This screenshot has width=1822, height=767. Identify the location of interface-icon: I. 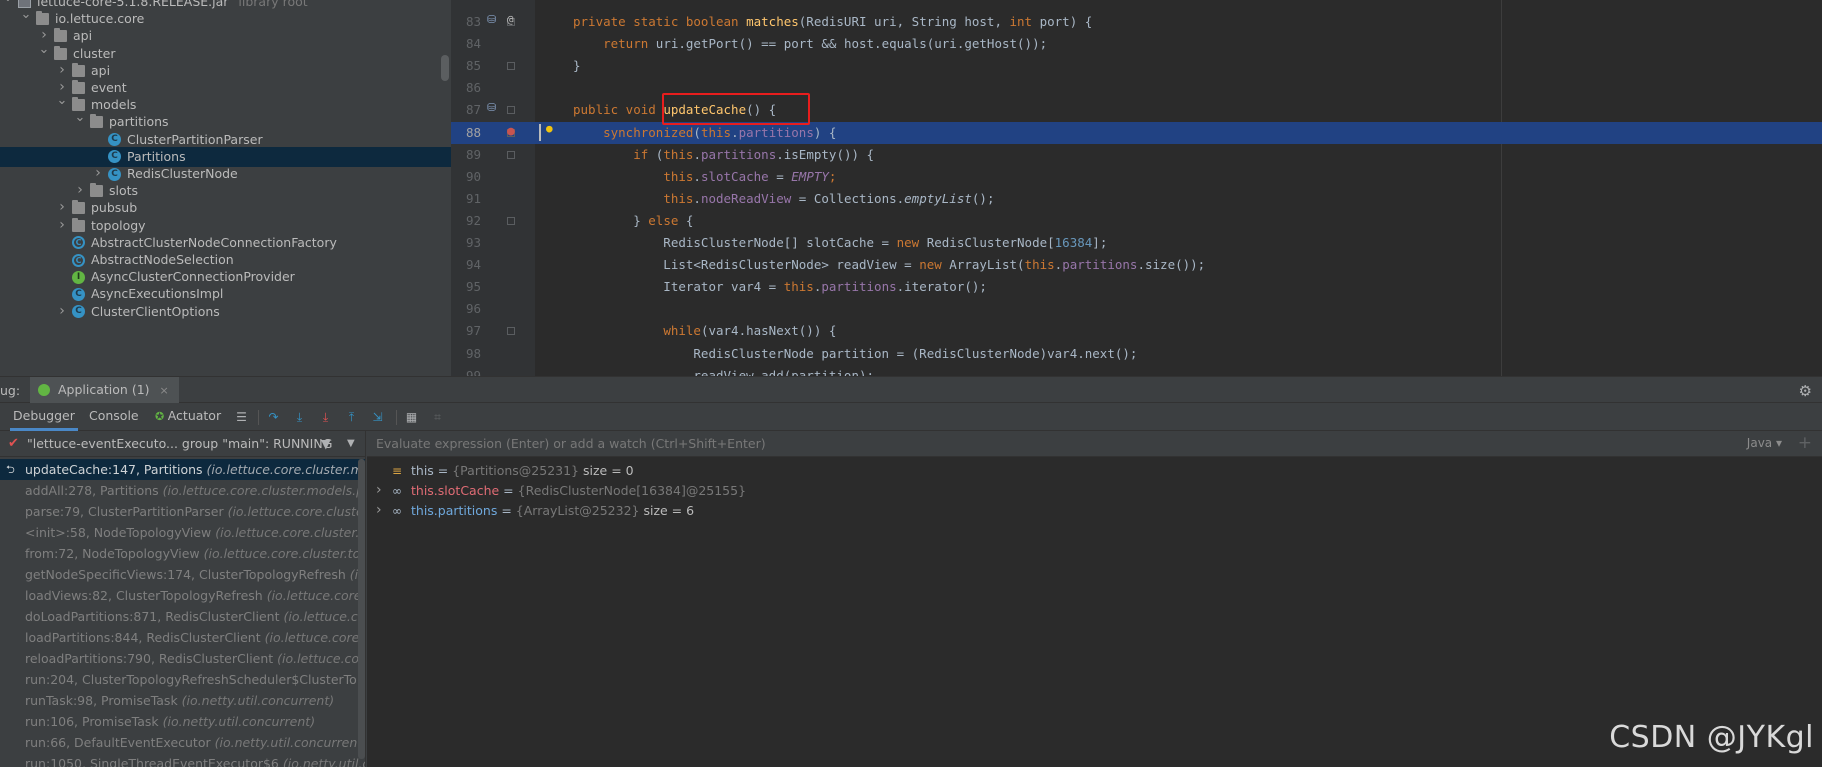
(78, 277).